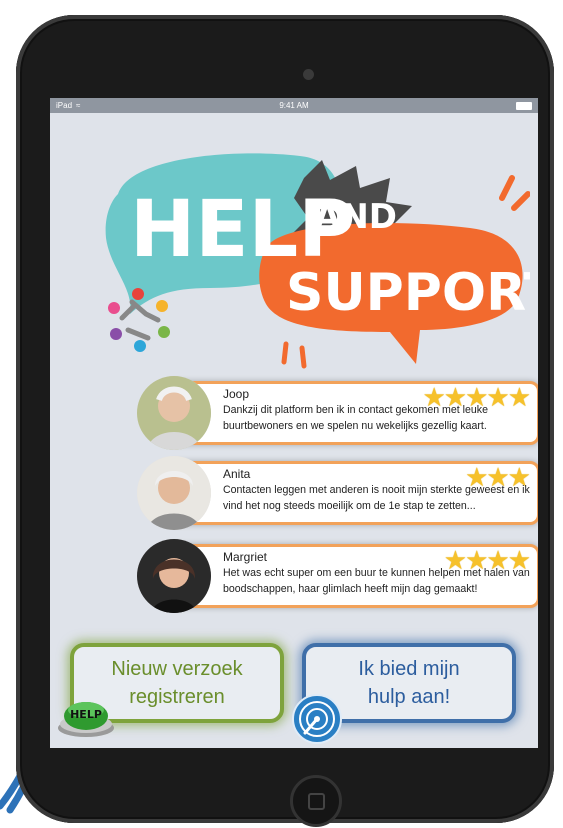 The height and width of the screenshot is (828, 563). Describe the element at coordinates (409, 669) in the screenshot. I see `offer-help-line1: Ik bied mijn` at that location.